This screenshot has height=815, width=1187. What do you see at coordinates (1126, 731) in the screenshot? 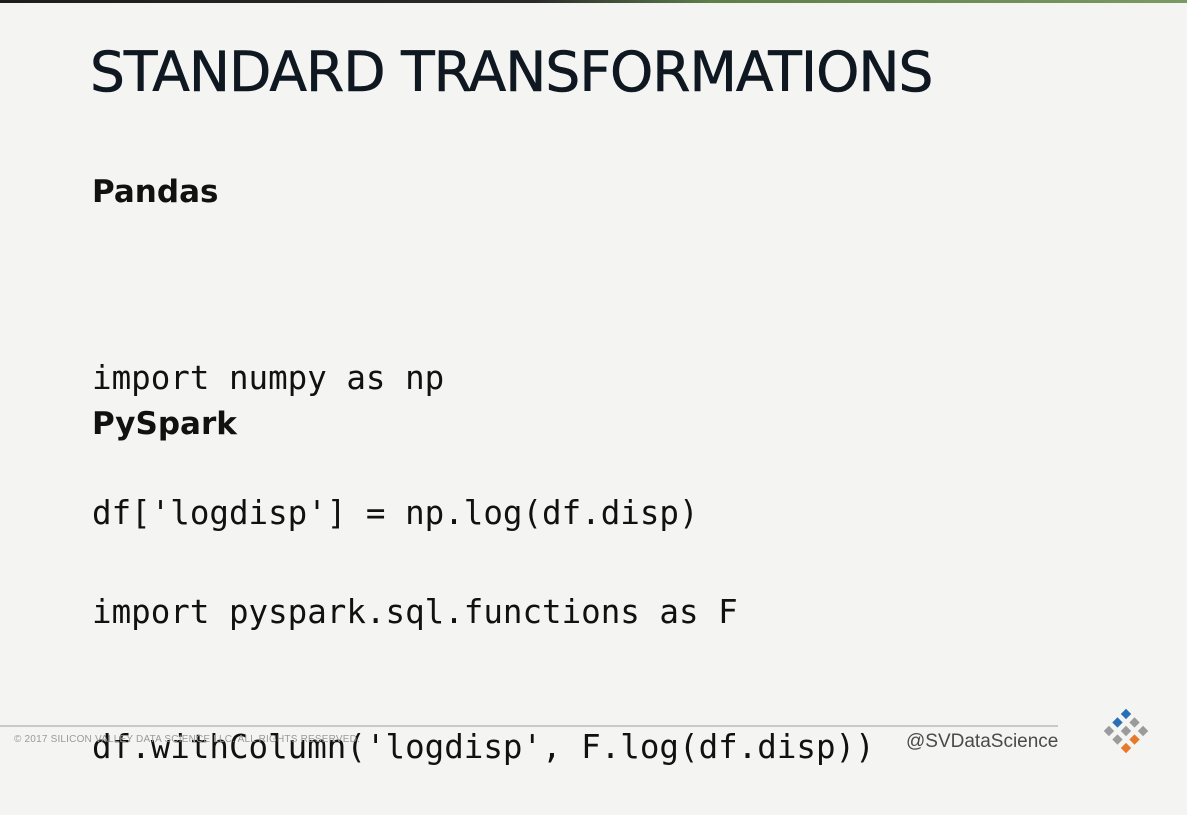
I see `svds-diamond-logo-icon` at bounding box center [1126, 731].